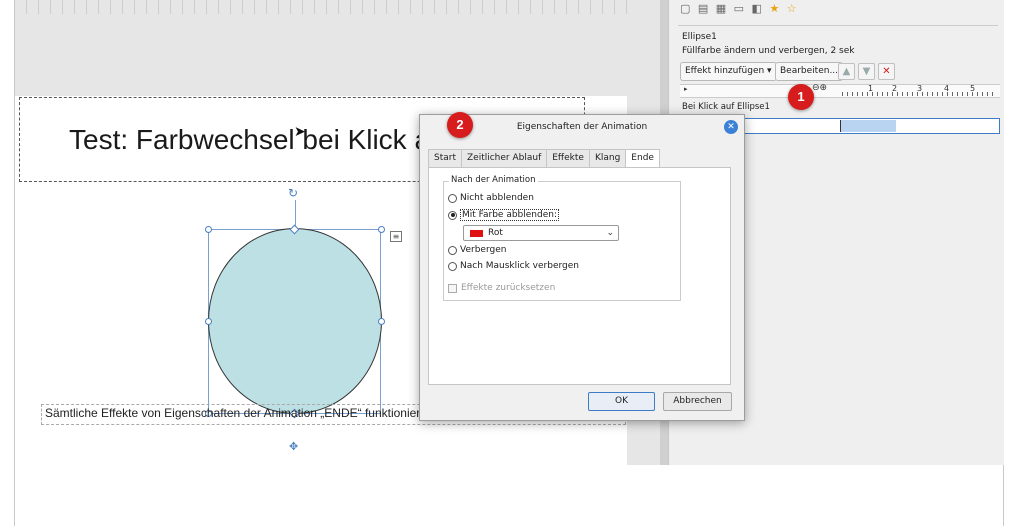 This screenshot has height=526, width=1018. I want to click on ok-button: OK, so click(621, 401).